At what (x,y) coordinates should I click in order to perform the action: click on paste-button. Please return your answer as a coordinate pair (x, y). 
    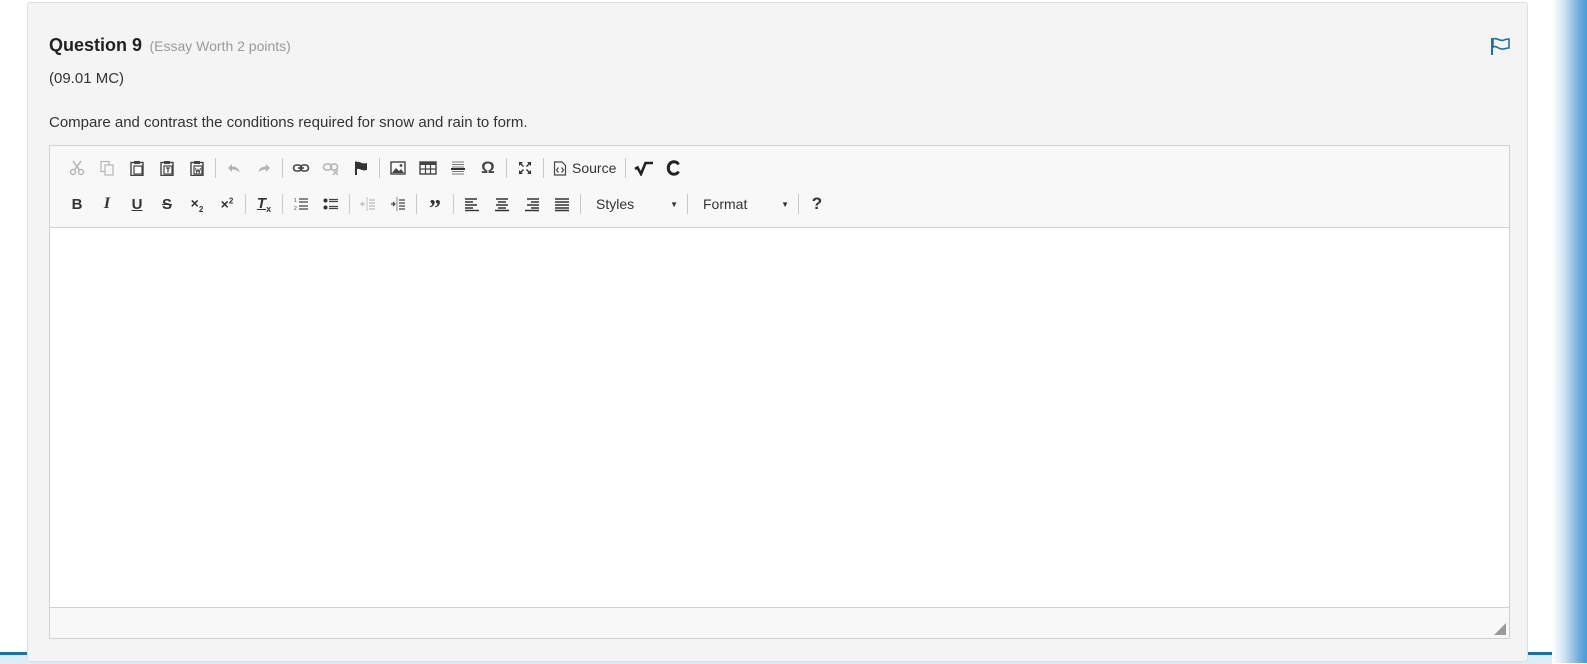
    Looking at the image, I should click on (137, 168).